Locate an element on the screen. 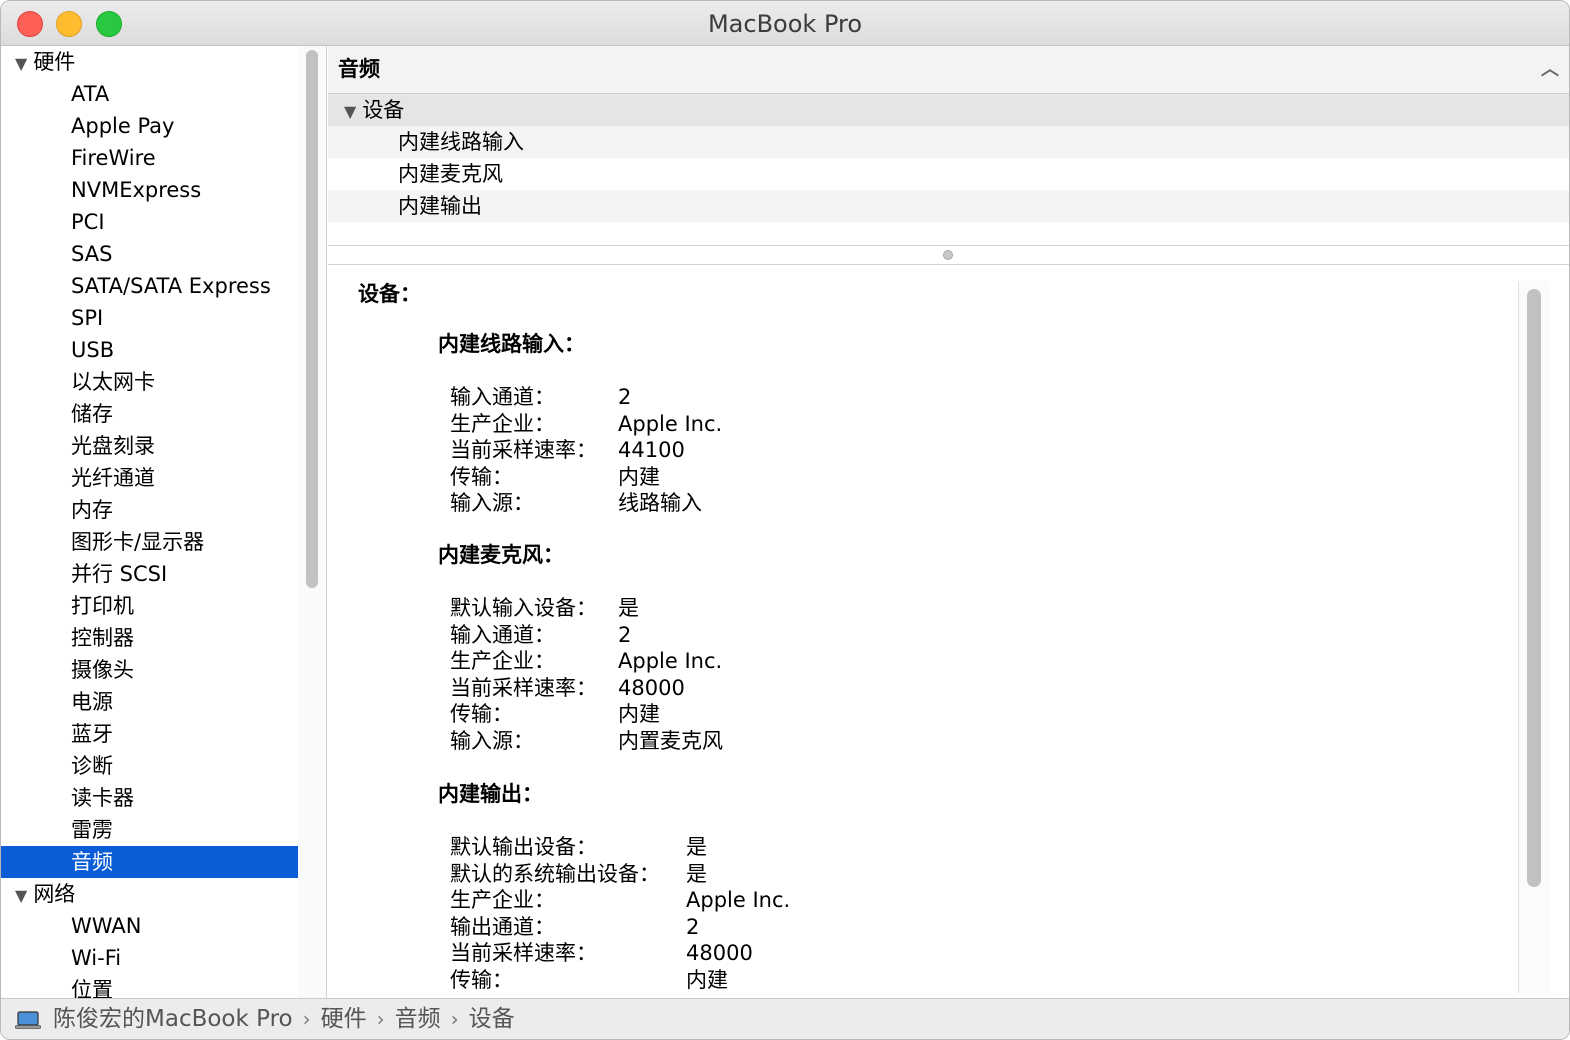 This screenshot has height=1040, width=1570. sidebar-item: WWAN is located at coordinates (149, 926).